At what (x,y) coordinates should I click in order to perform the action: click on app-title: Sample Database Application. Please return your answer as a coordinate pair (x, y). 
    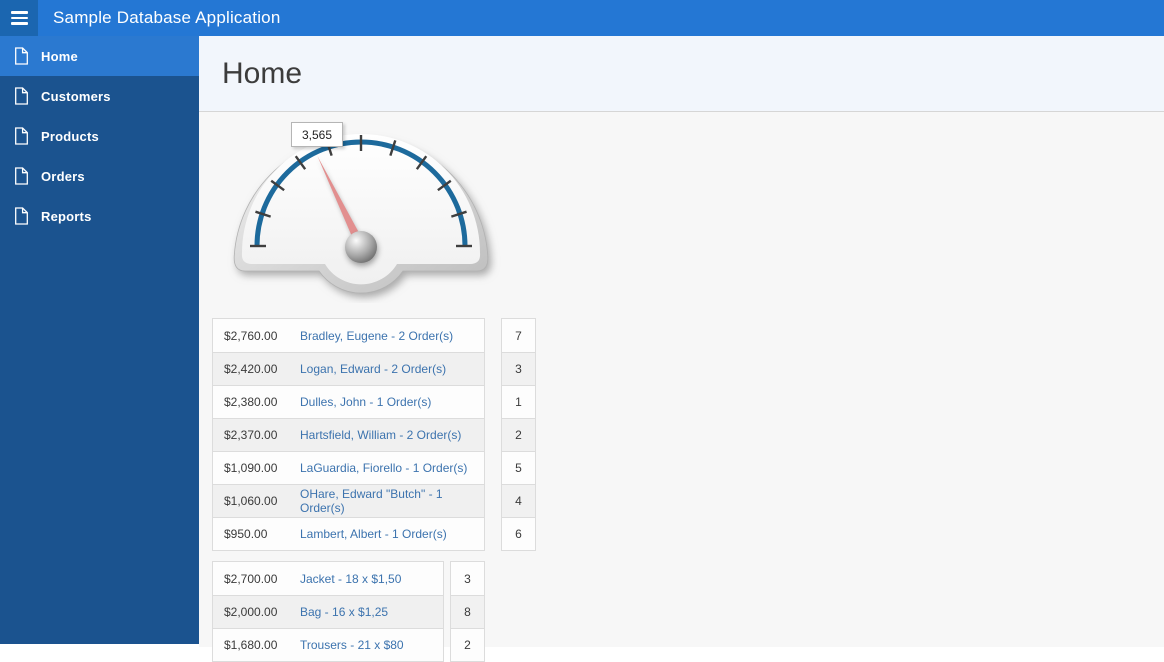
    Looking at the image, I should click on (167, 17).